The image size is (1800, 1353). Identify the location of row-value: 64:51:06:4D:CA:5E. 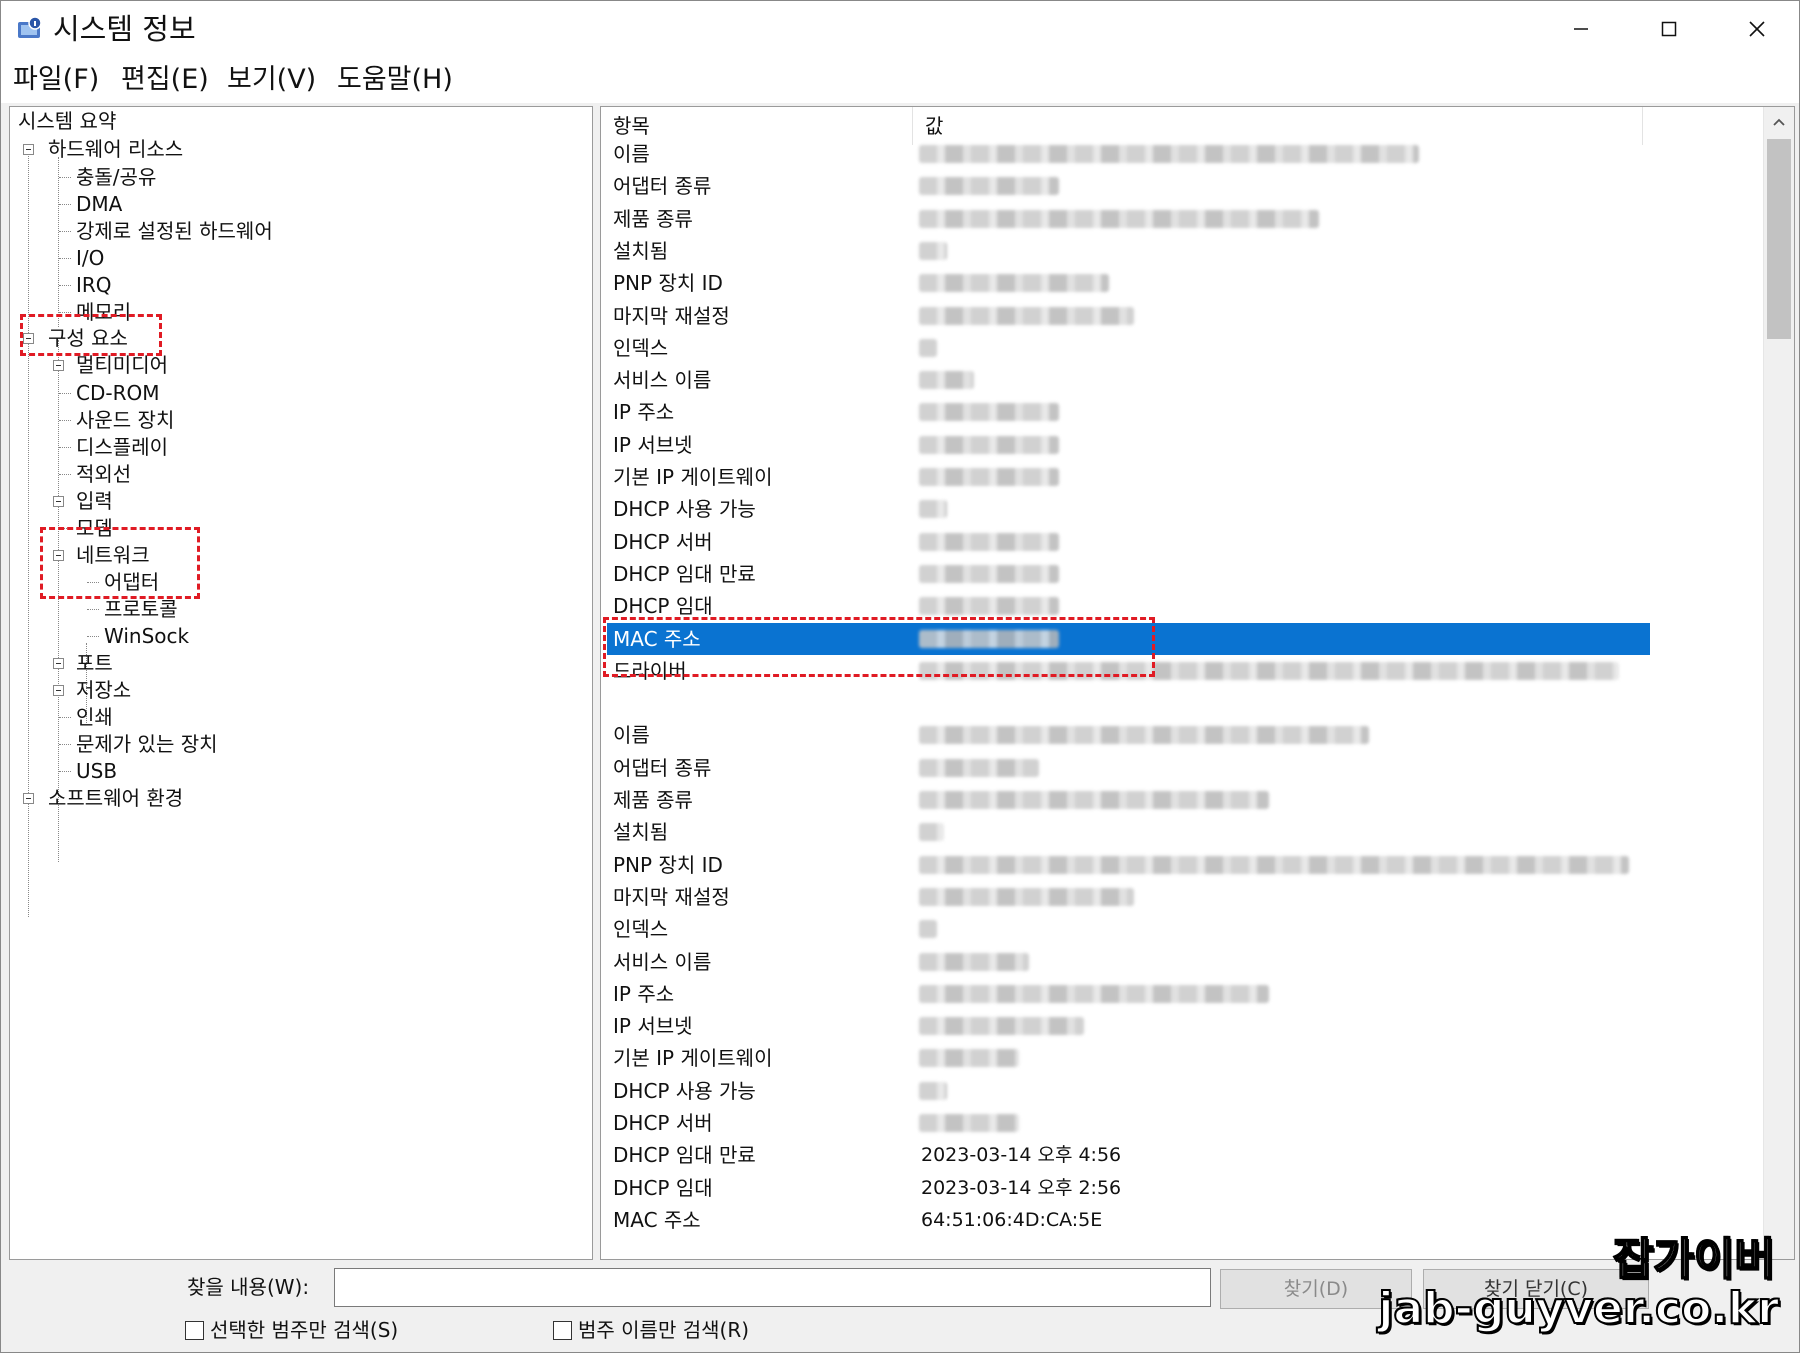
(1012, 1219).